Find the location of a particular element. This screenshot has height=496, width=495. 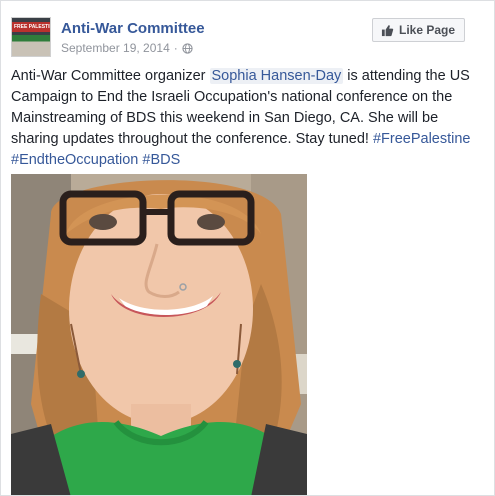

like-page-button: Like Page is located at coordinates (419, 30).